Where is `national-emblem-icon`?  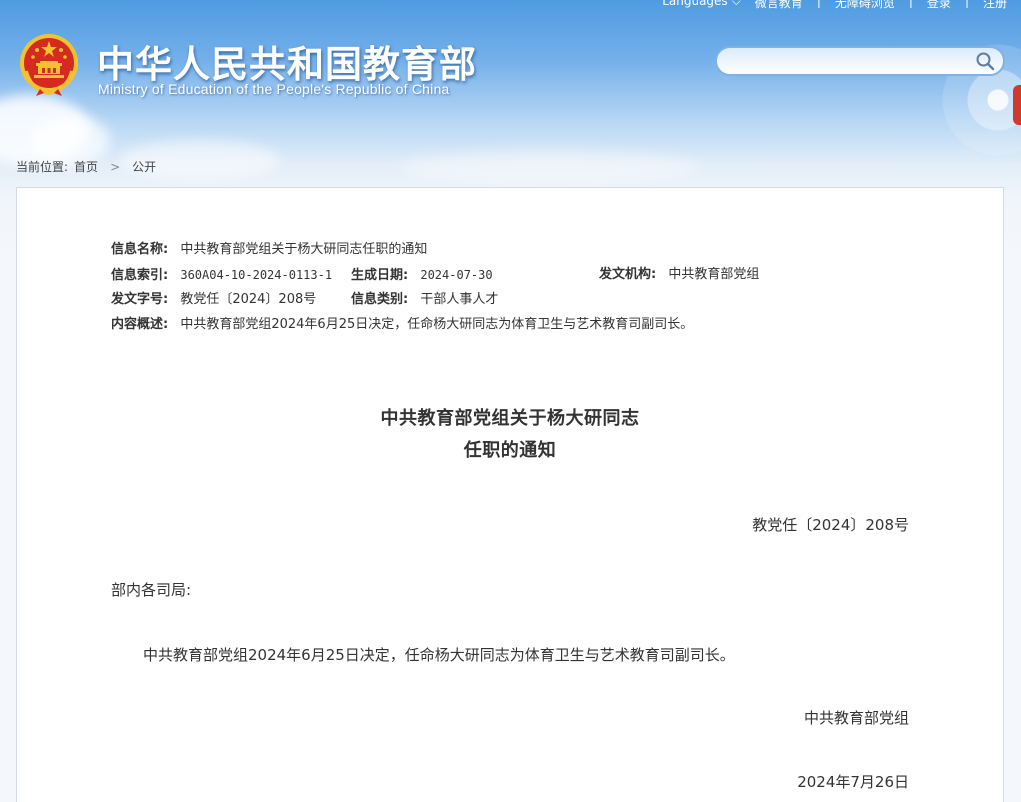 national-emblem-icon is located at coordinates (49, 65).